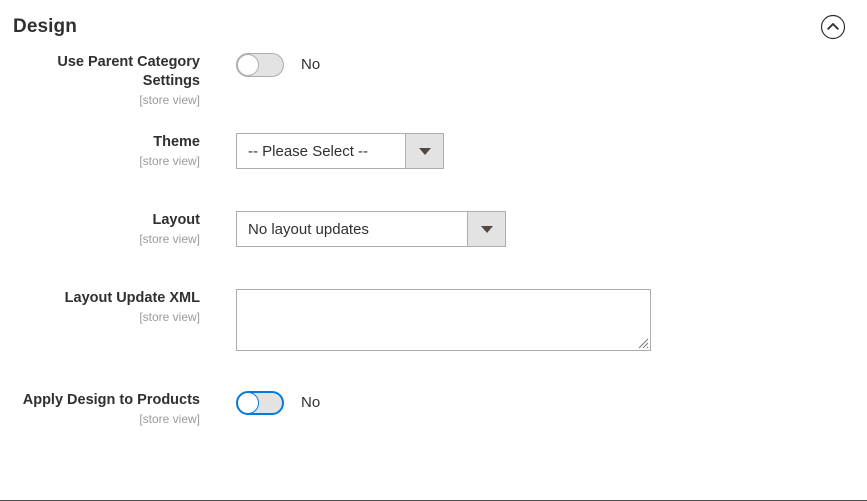 Image resolution: width=867 pixels, height=501 pixels. Describe the element at coordinates (308, 229) in the screenshot. I see `select-layout-value: No layout updates` at that location.